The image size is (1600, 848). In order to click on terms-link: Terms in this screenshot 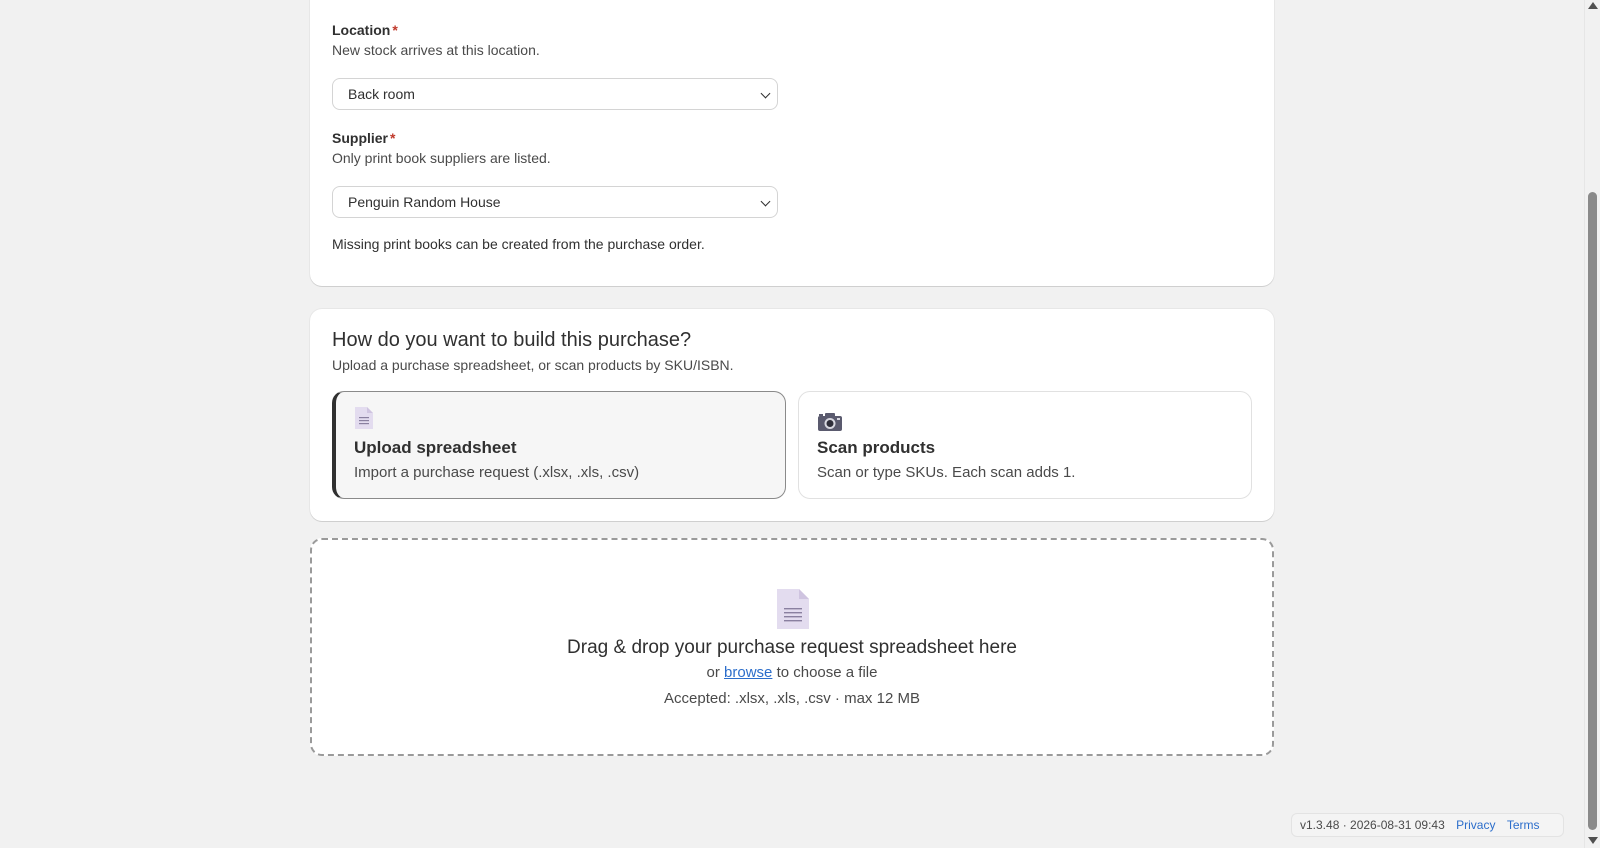, I will do `click(1523, 825)`.